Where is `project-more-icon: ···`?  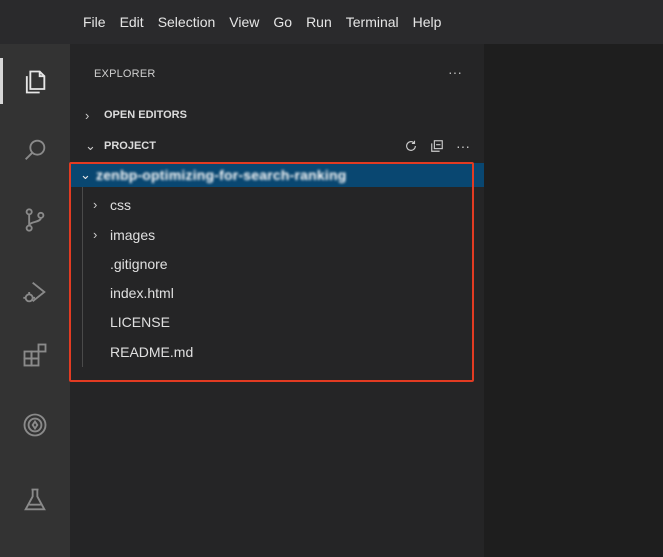
project-more-icon: ··· is located at coordinates (463, 146).